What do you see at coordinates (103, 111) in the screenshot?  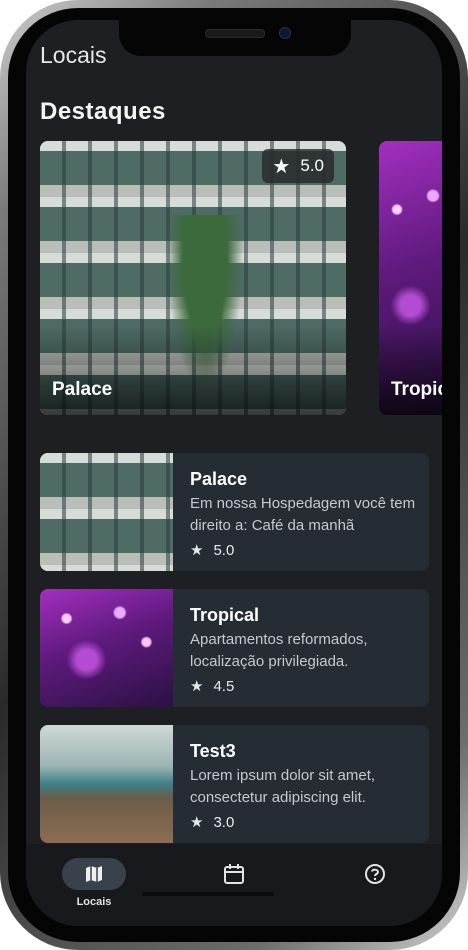 I see `section-title: Destaques` at bounding box center [103, 111].